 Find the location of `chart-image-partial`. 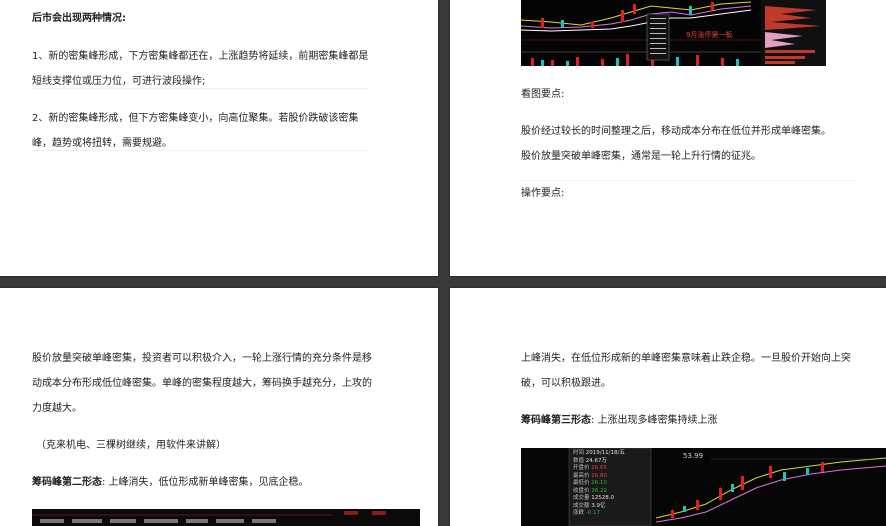

chart-image-partial is located at coordinates (226, 517).